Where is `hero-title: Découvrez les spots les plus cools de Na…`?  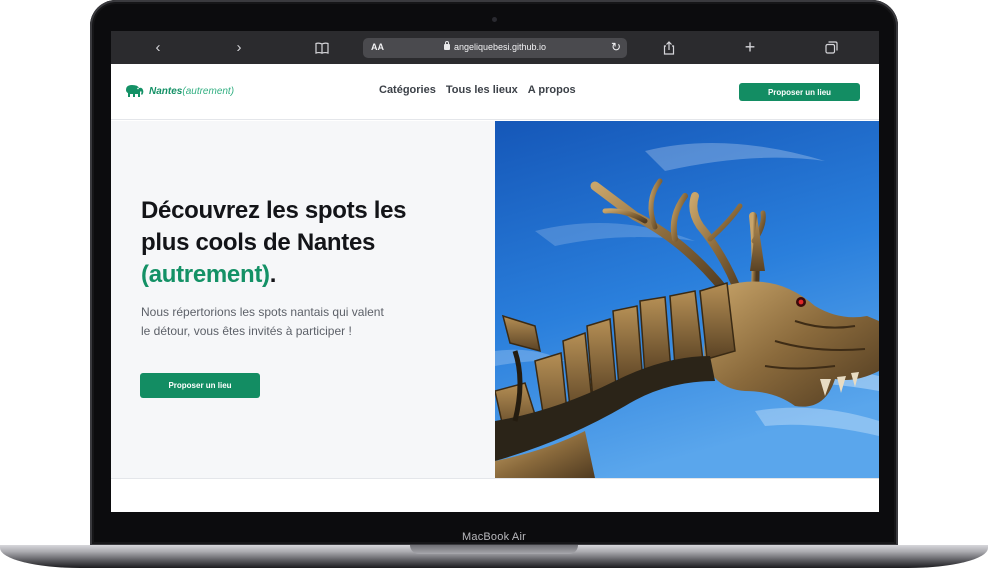 hero-title: Découvrez les spots les plus cools de Na… is located at coordinates (291, 243).